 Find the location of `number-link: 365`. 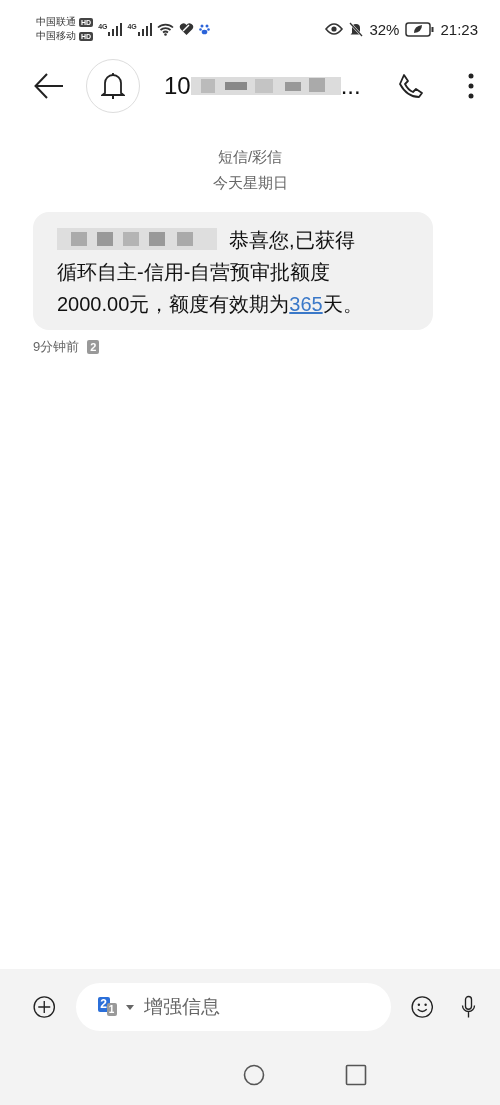

number-link: 365 is located at coordinates (306, 304).